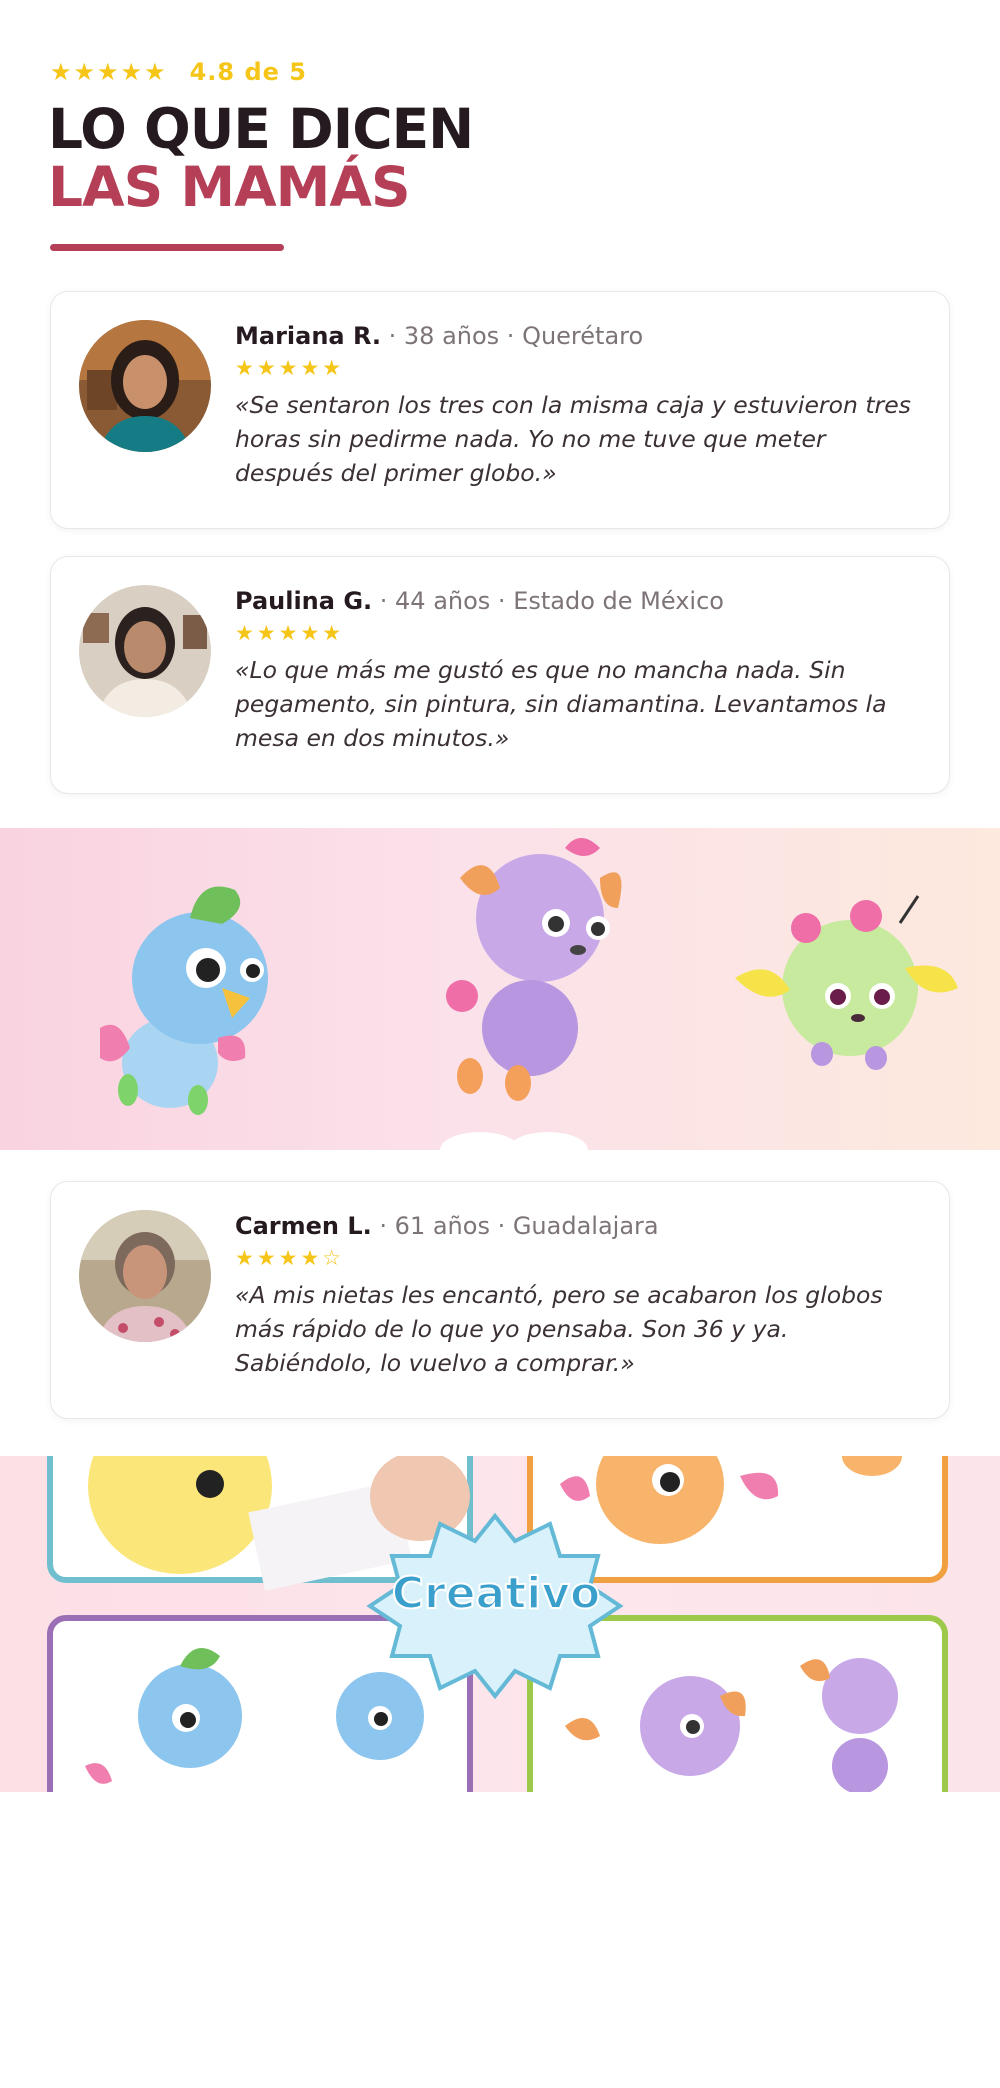 This screenshot has width=1000, height=2088. What do you see at coordinates (846, 982) in the screenshot?
I see `bunny-toy-image` at bounding box center [846, 982].